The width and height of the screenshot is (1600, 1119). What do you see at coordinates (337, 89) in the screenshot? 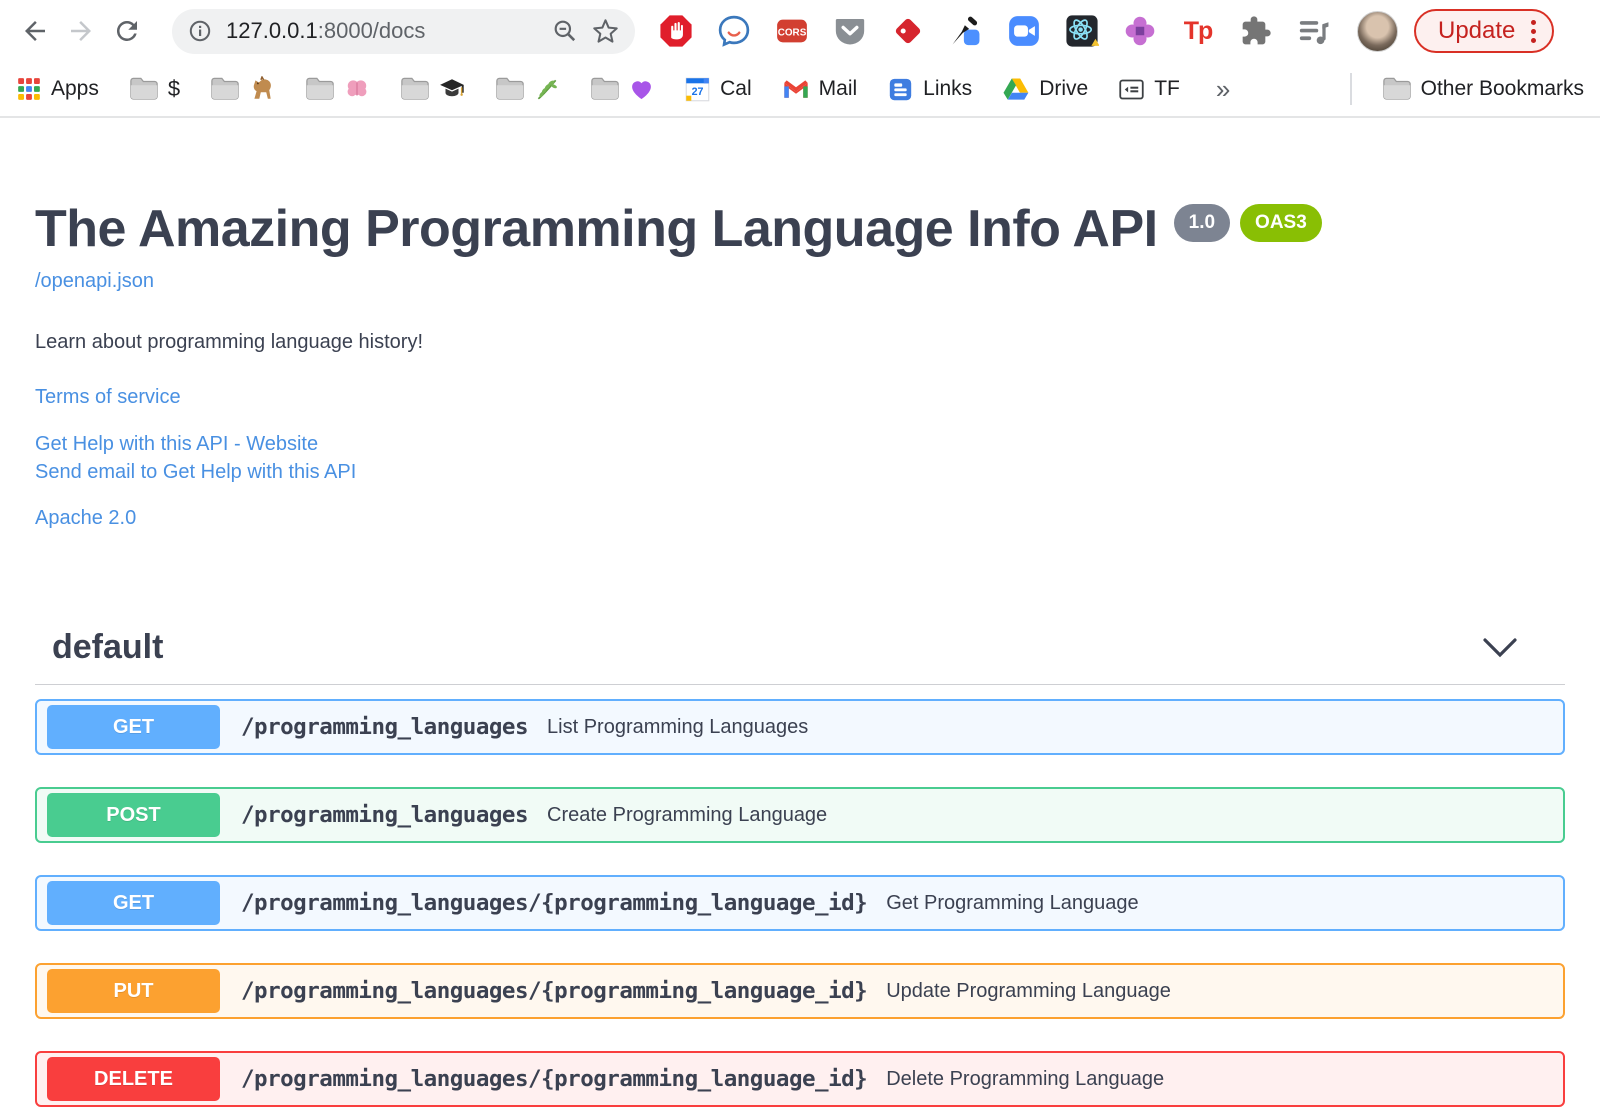
I see `bookmark-folder-brain` at bounding box center [337, 89].